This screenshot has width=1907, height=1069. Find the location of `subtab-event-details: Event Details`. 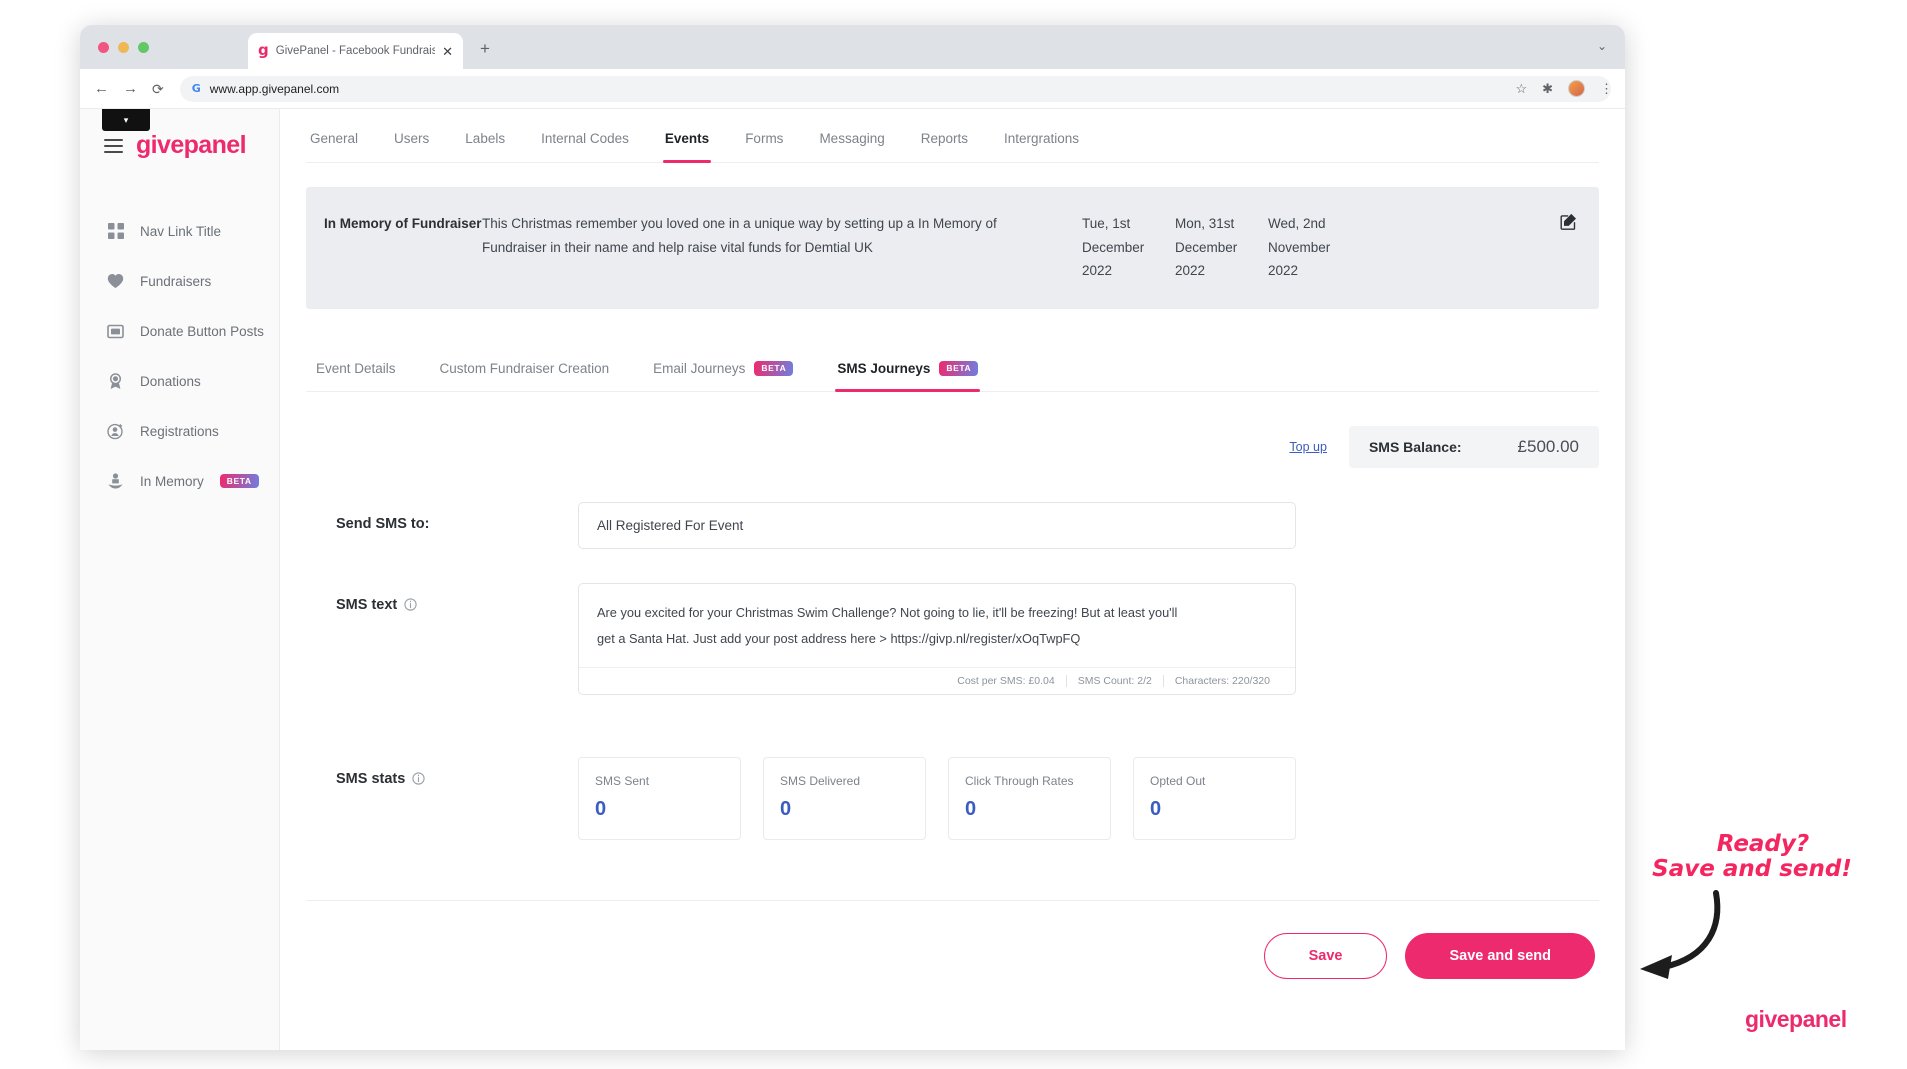

subtab-event-details: Event Details is located at coordinates (364, 376).